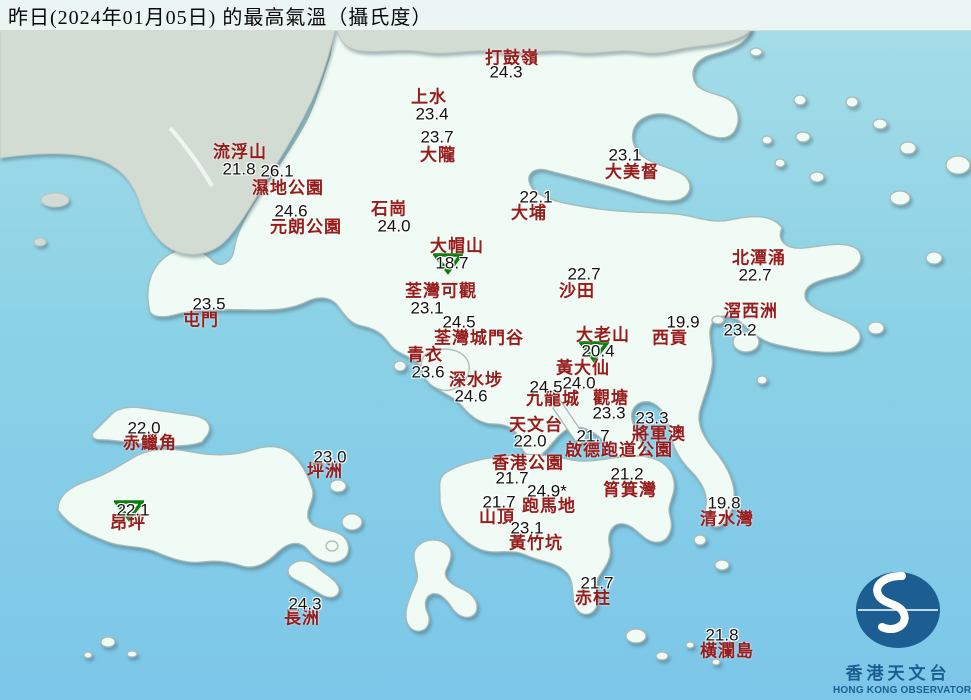 This screenshot has width=971, height=700. I want to click on station-temp-value: 20.4, so click(598, 351).